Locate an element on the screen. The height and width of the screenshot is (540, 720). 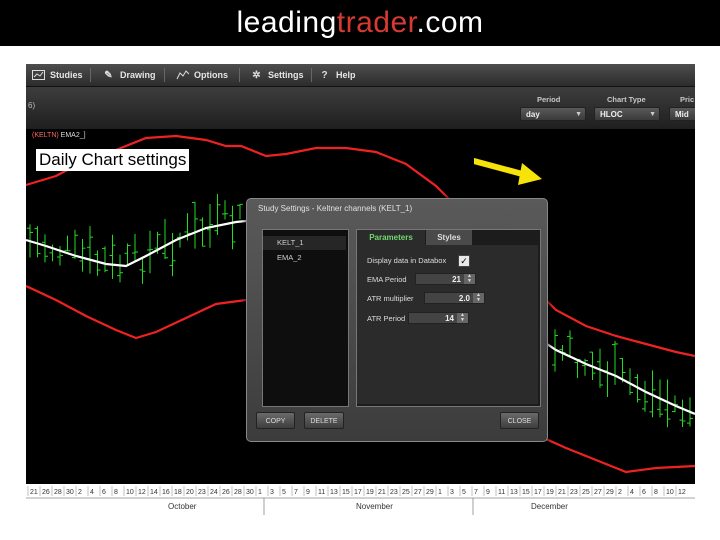
menu-options: Options is located at coordinates (202, 75).